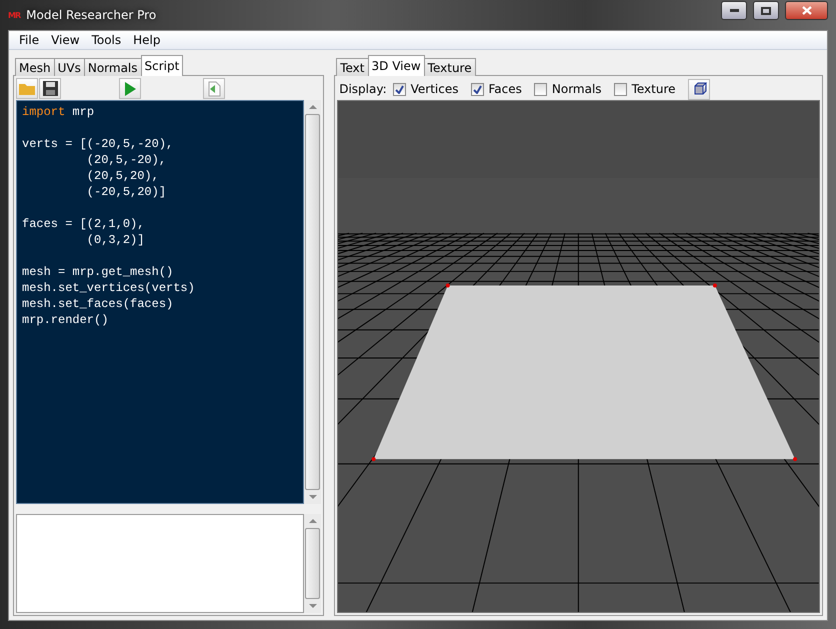 This screenshot has width=836, height=629. I want to click on maximize-icon, so click(766, 10).